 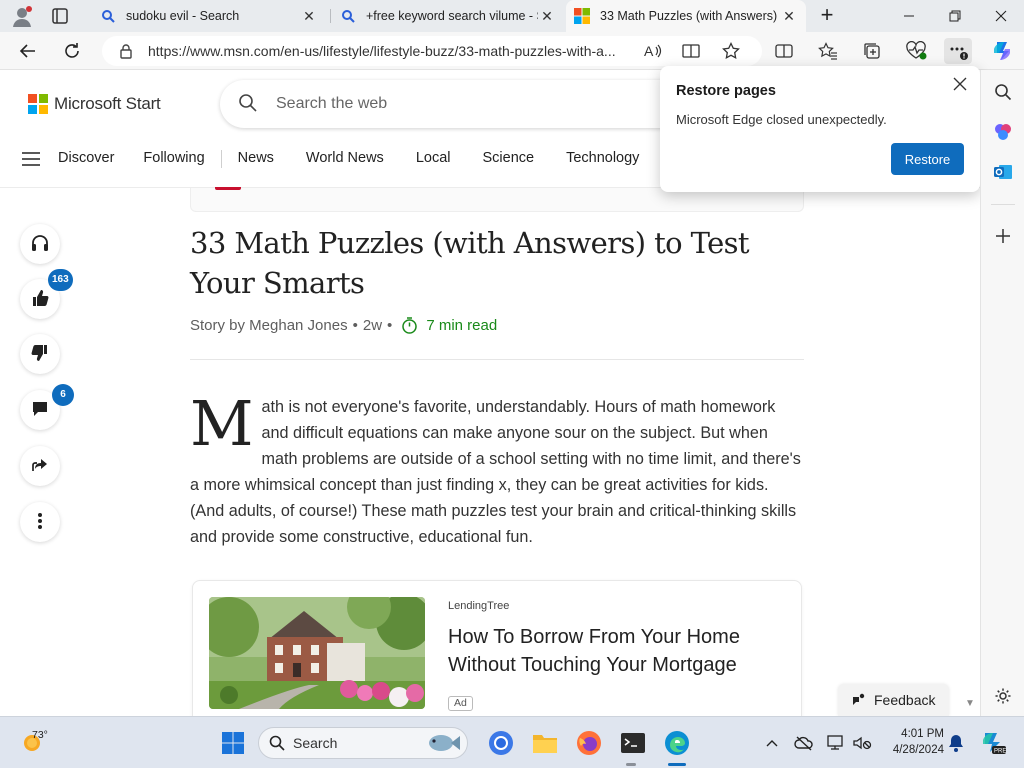 I want to click on listen-button, so click(x=40, y=244).